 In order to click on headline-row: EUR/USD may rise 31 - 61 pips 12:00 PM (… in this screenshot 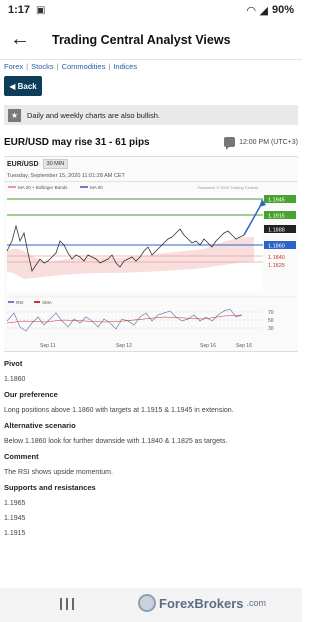, I will do `click(151, 142)`.